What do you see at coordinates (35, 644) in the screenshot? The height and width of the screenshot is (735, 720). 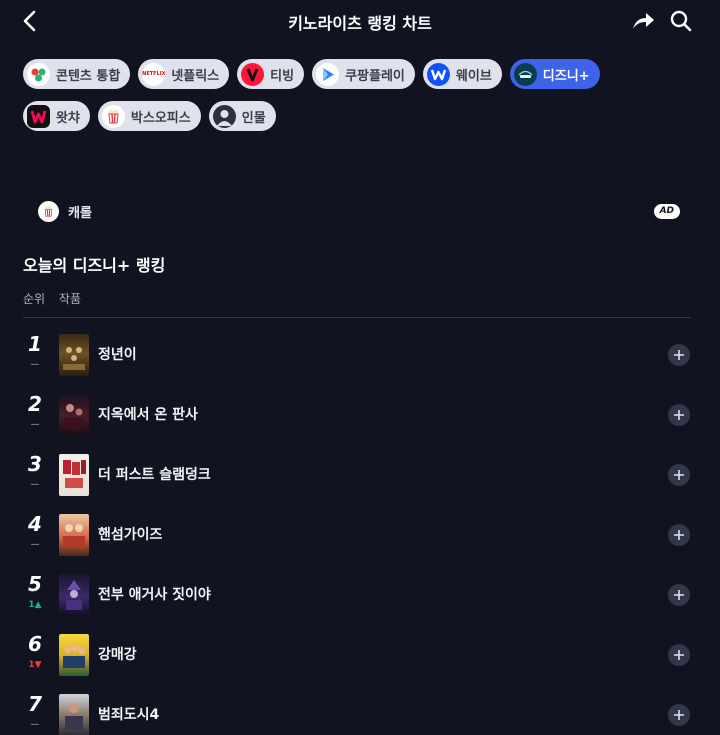 I see `rank-number: 6` at bounding box center [35, 644].